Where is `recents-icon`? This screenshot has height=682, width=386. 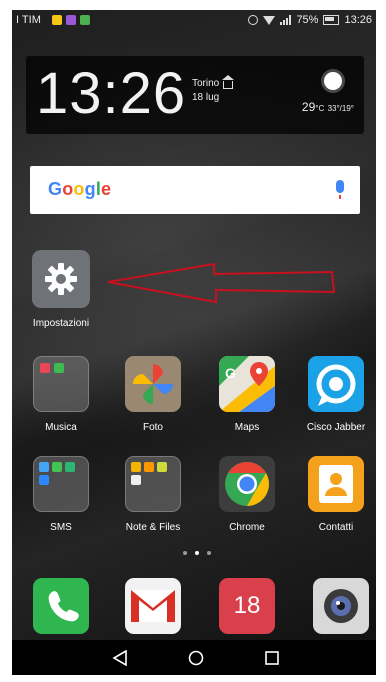 recents-icon is located at coordinates (272, 658).